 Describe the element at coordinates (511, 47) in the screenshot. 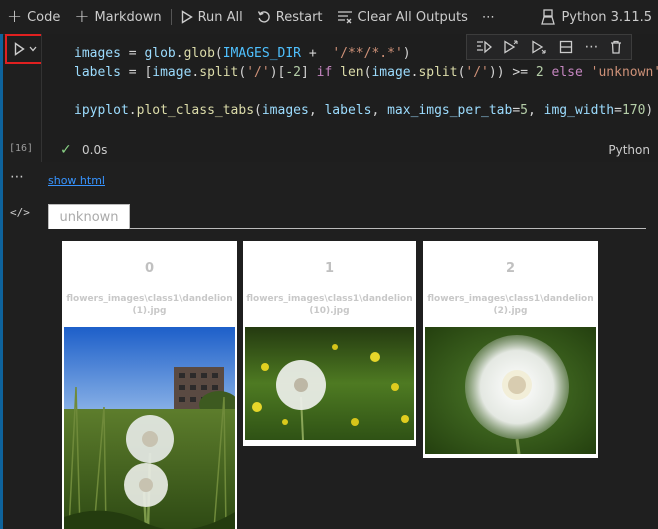

I see `execute-above-icon` at that location.